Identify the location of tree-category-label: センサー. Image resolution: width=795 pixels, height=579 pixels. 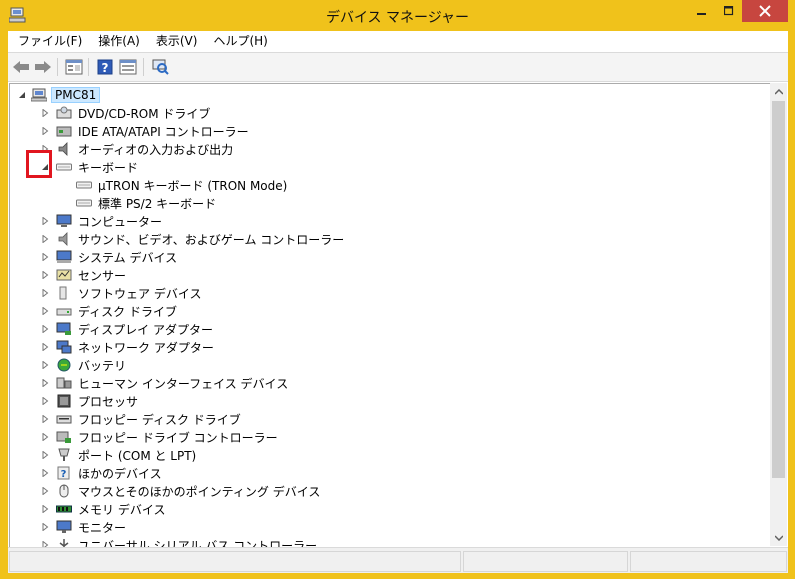
(102, 275).